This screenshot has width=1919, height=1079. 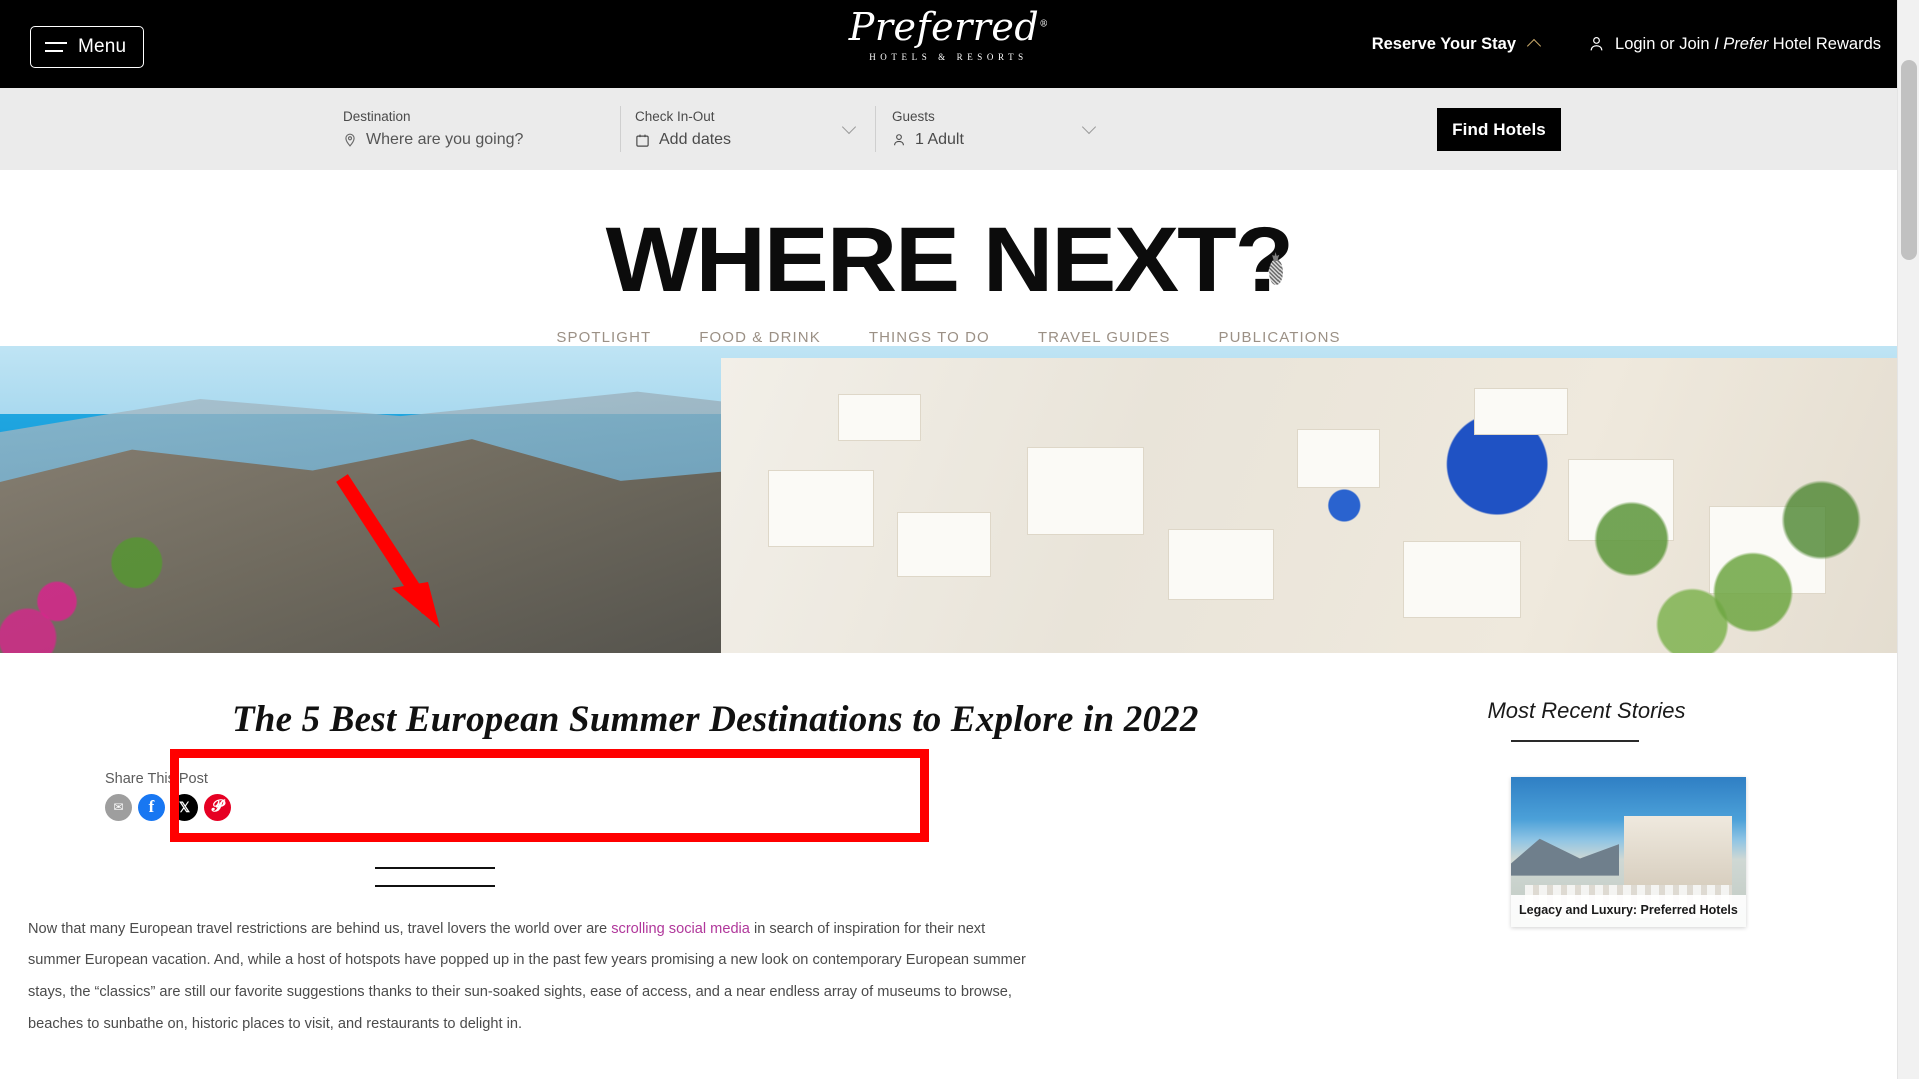 What do you see at coordinates (350, 140) in the screenshot?
I see `map-pin-icon` at bounding box center [350, 140].